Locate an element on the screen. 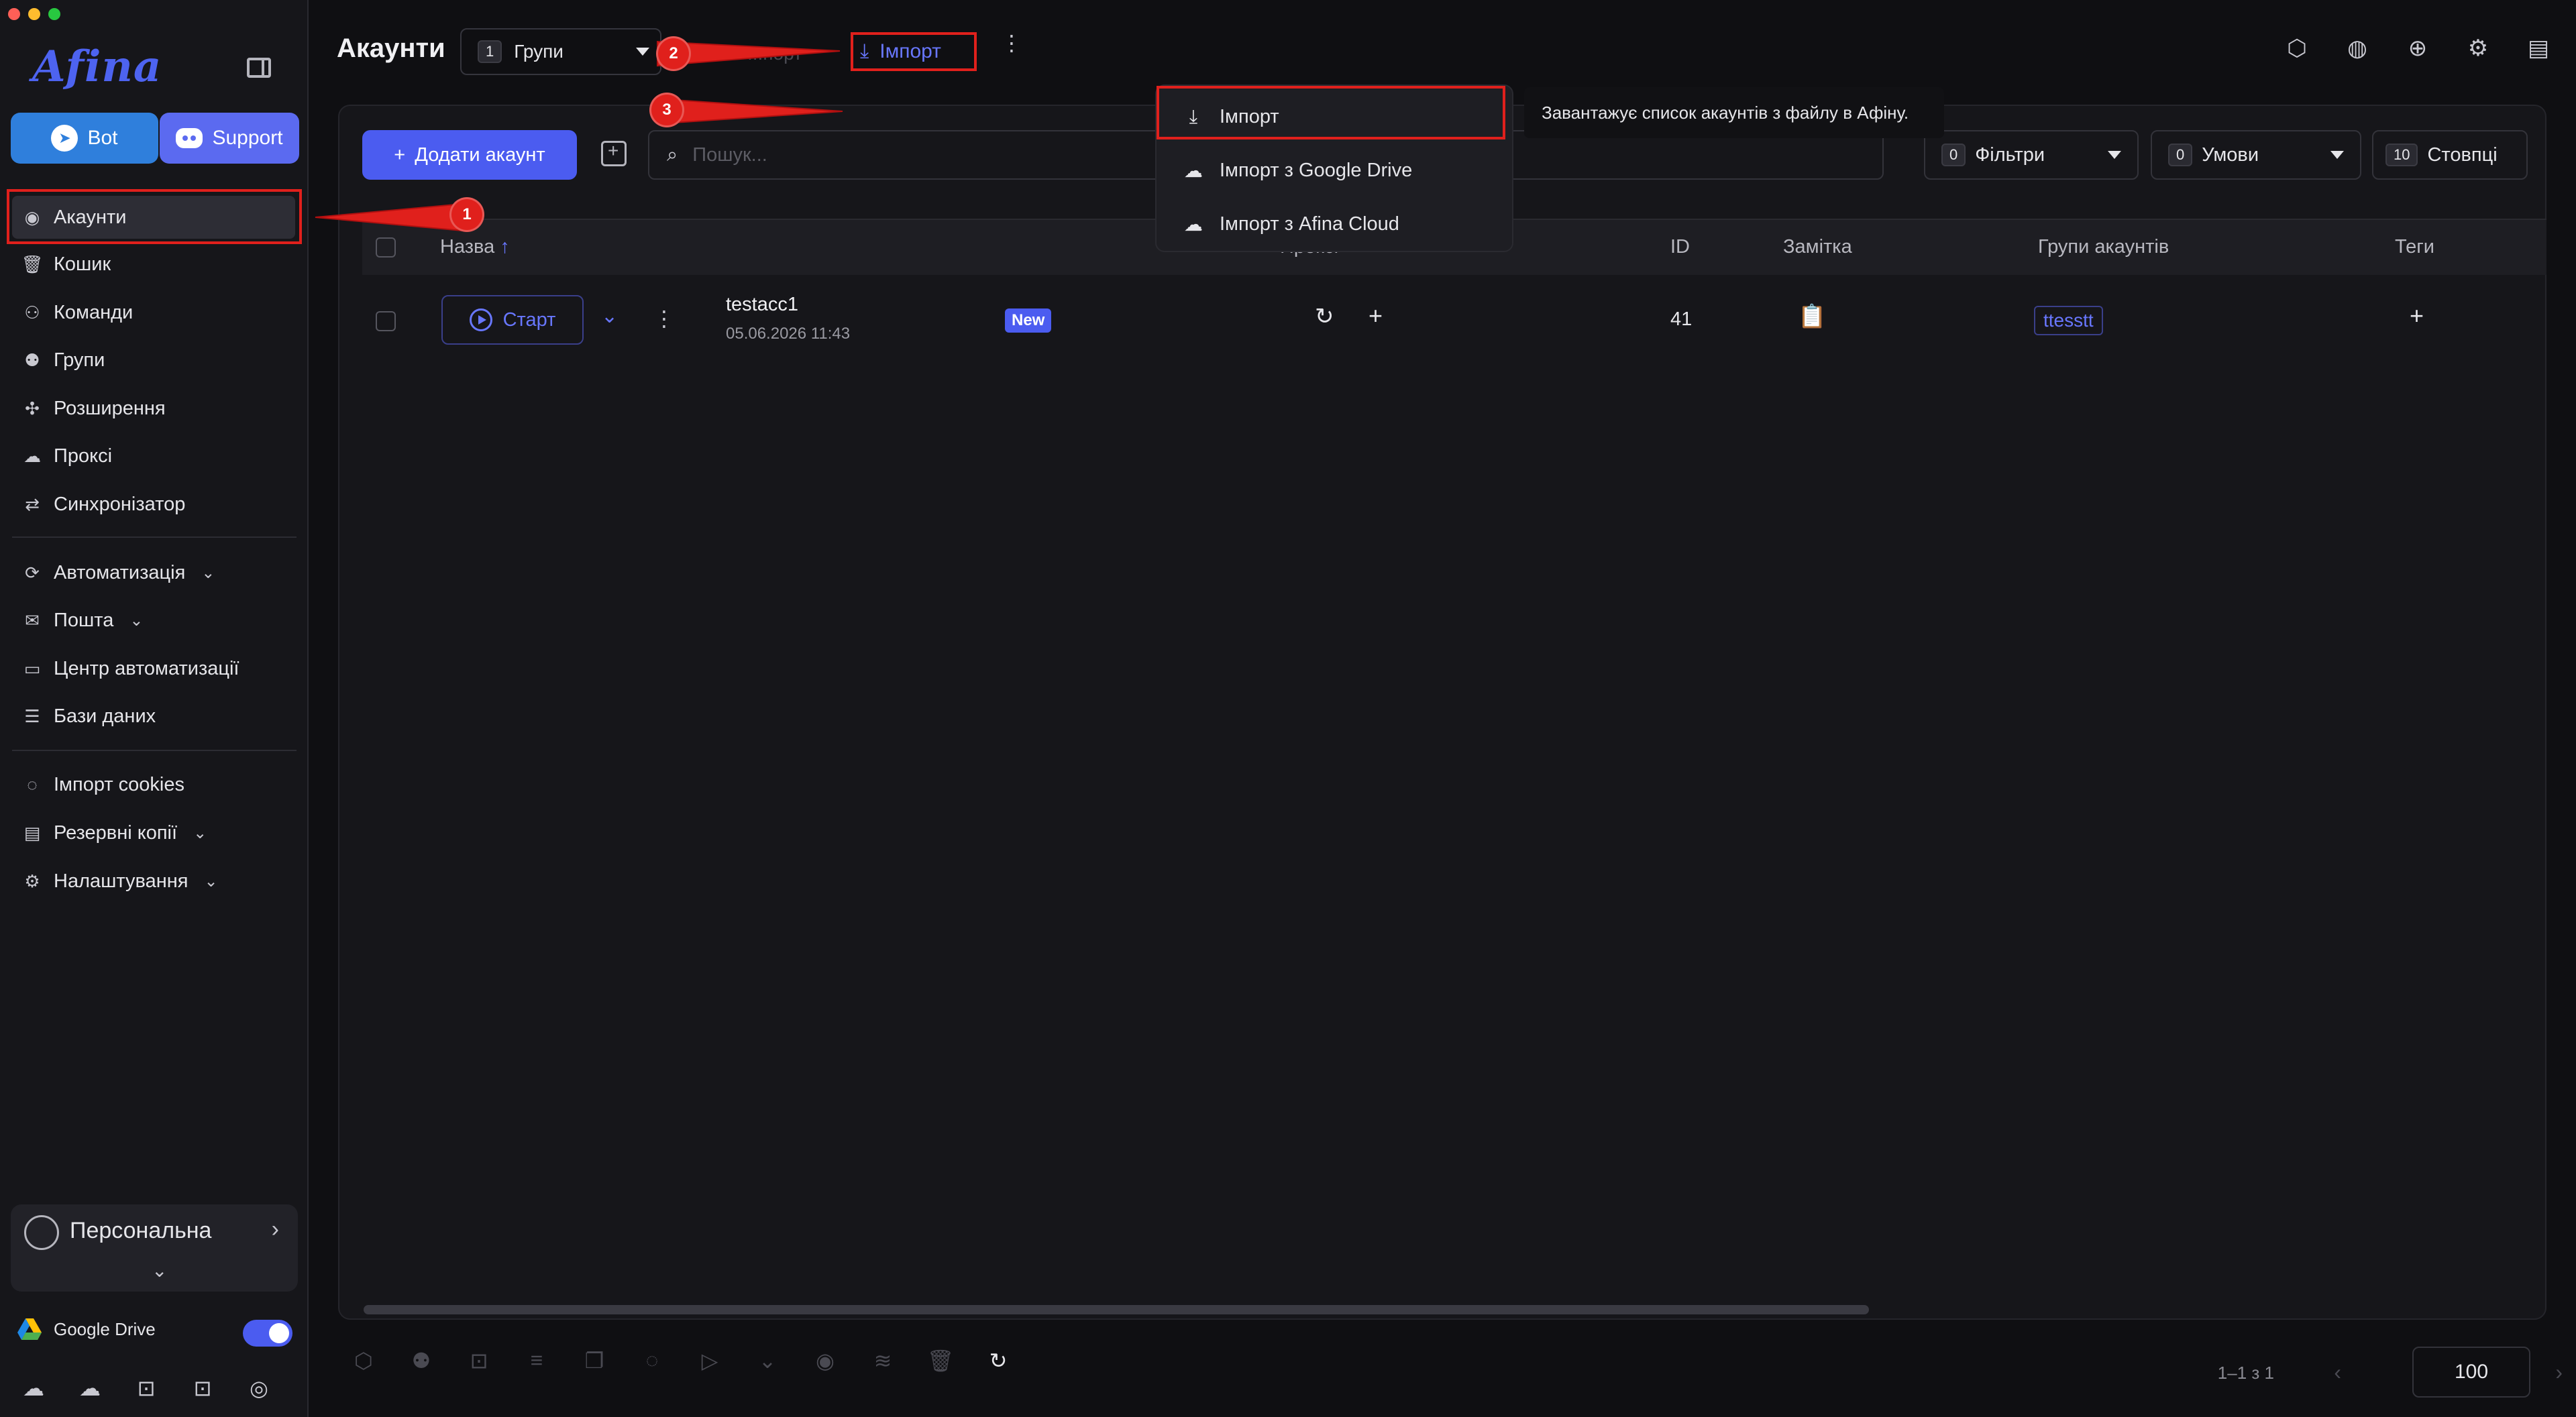  callout-arrows is located at coordinates (579, 136).